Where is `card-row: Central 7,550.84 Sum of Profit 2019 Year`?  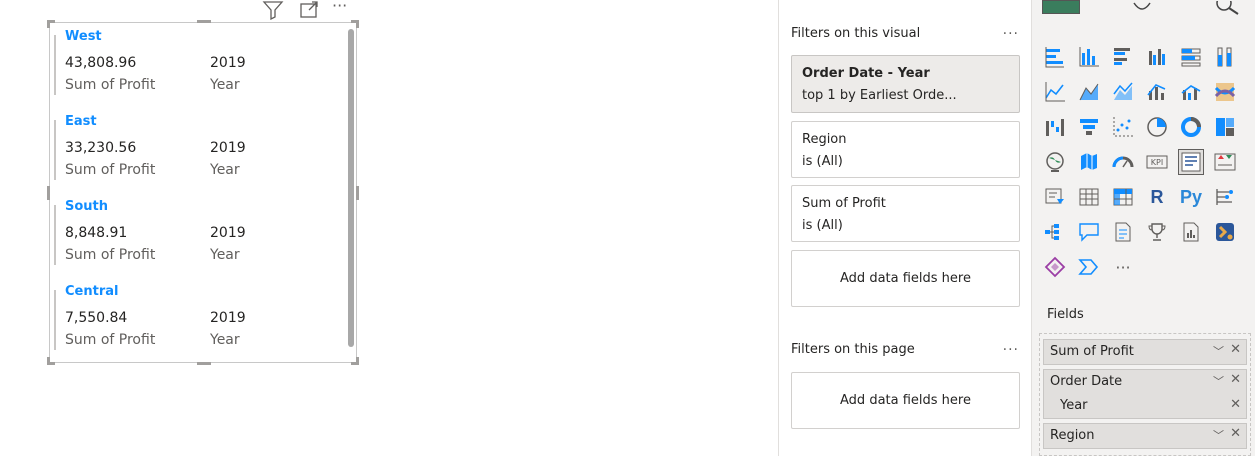
card-row: Central 7,550.84 Sum of Profit 2019 Year is located at coordinates (199, 322).